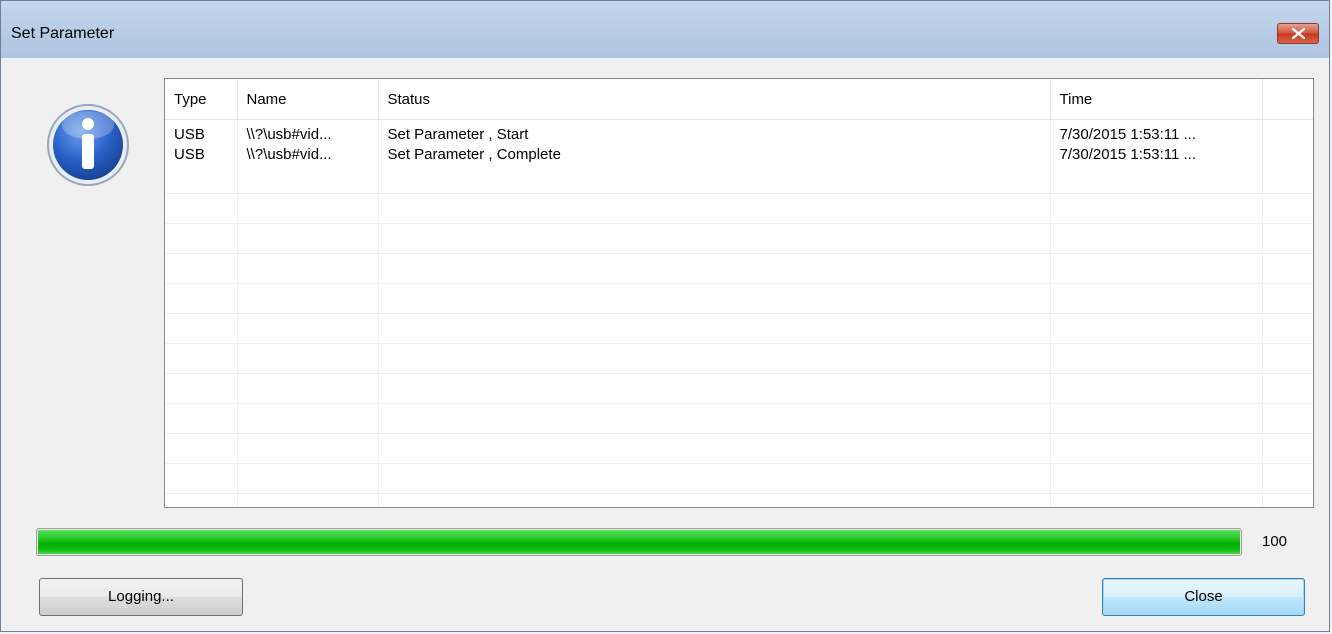 Image resolution: width=1332 pixels, height=634 pixels. I want to click on cell-status: Set Parameter , Complete, so click(714, 154).